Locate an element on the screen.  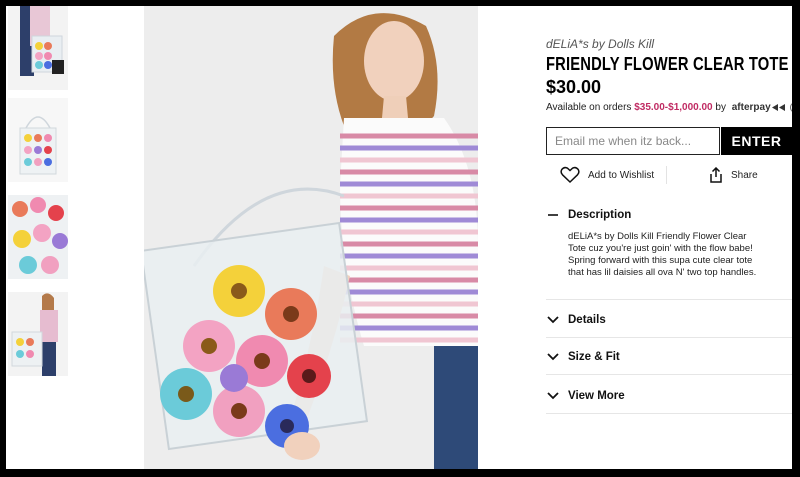
product-title: FRIENDLY FLOWER CLEAR TOTE is located at coordinates (667, 64).